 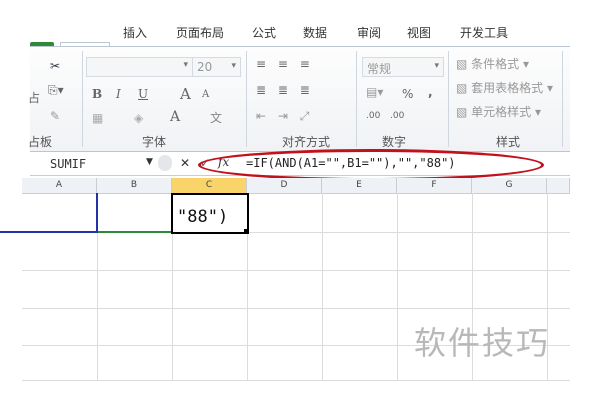 What do you see at coordinates (394, 142) in the screenshot?
I see `number-group-label: 数字` at bounding box center [394, 142].